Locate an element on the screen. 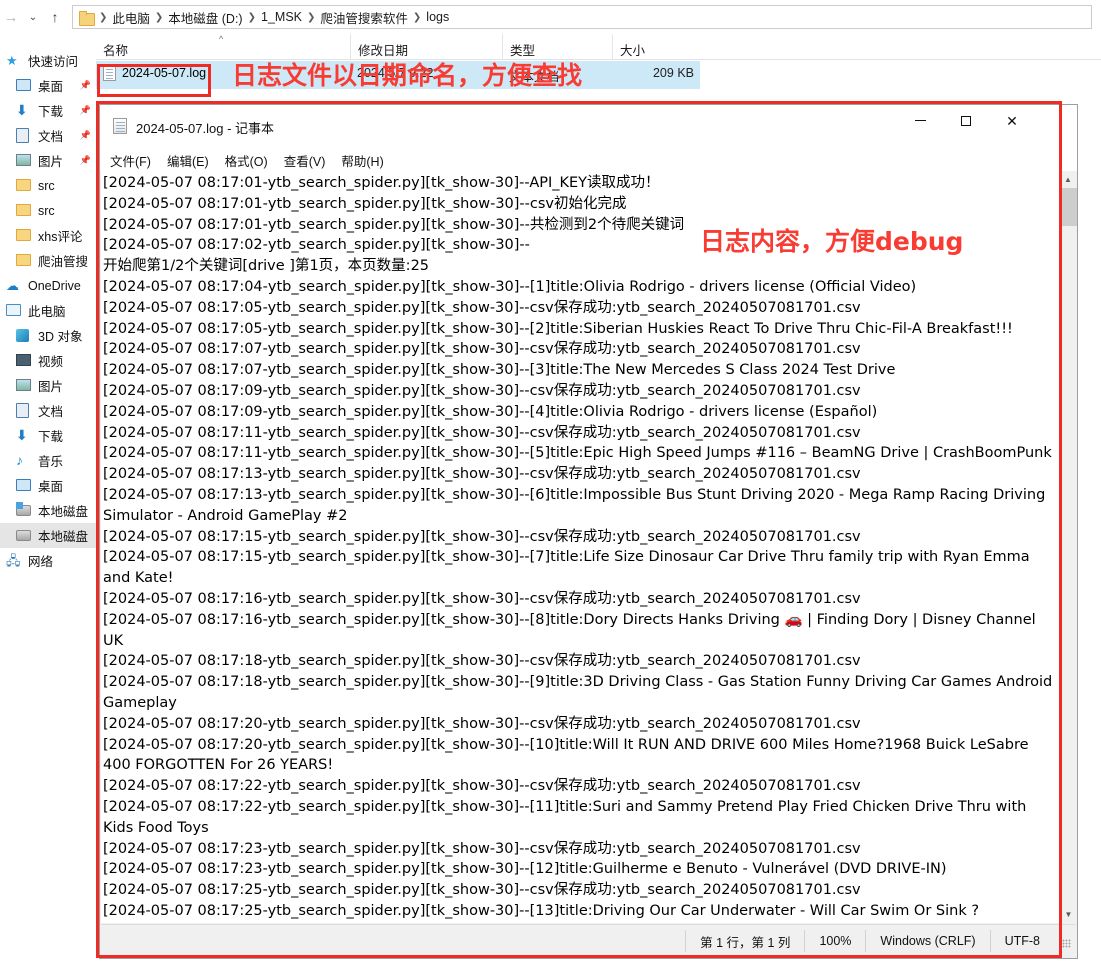 The image size is (1101, 964). sidebar-item-17: 桌面 is located at coordinates (48, 485).